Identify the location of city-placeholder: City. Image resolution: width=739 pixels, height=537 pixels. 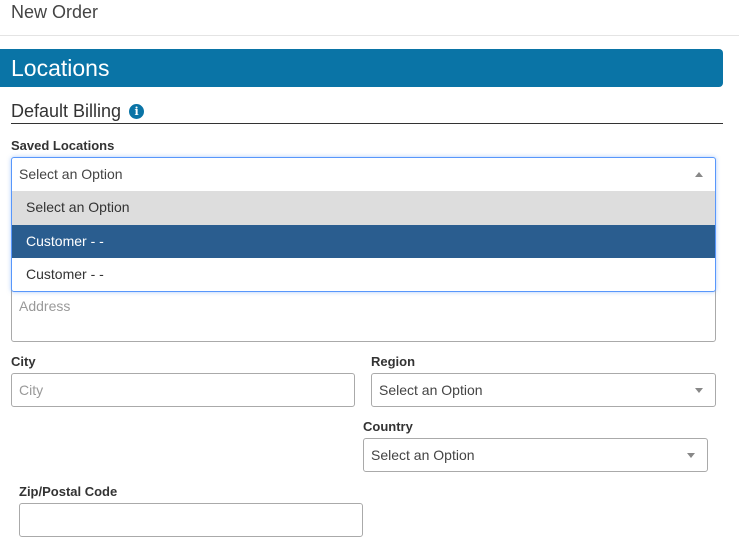
(31, 390).